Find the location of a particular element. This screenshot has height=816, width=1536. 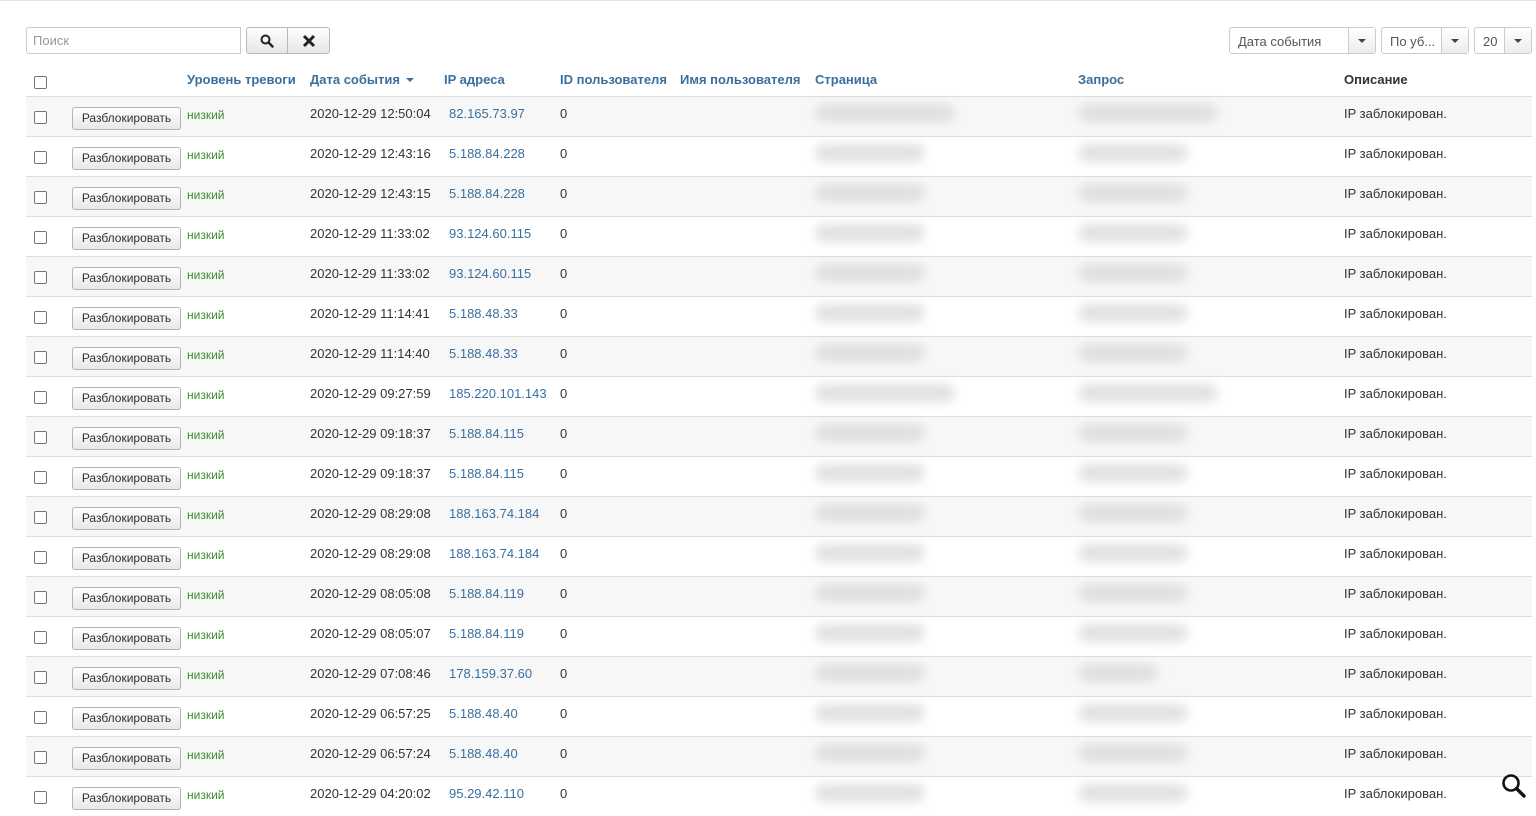

select-all-checkbox is located at coordinates (40, 82).